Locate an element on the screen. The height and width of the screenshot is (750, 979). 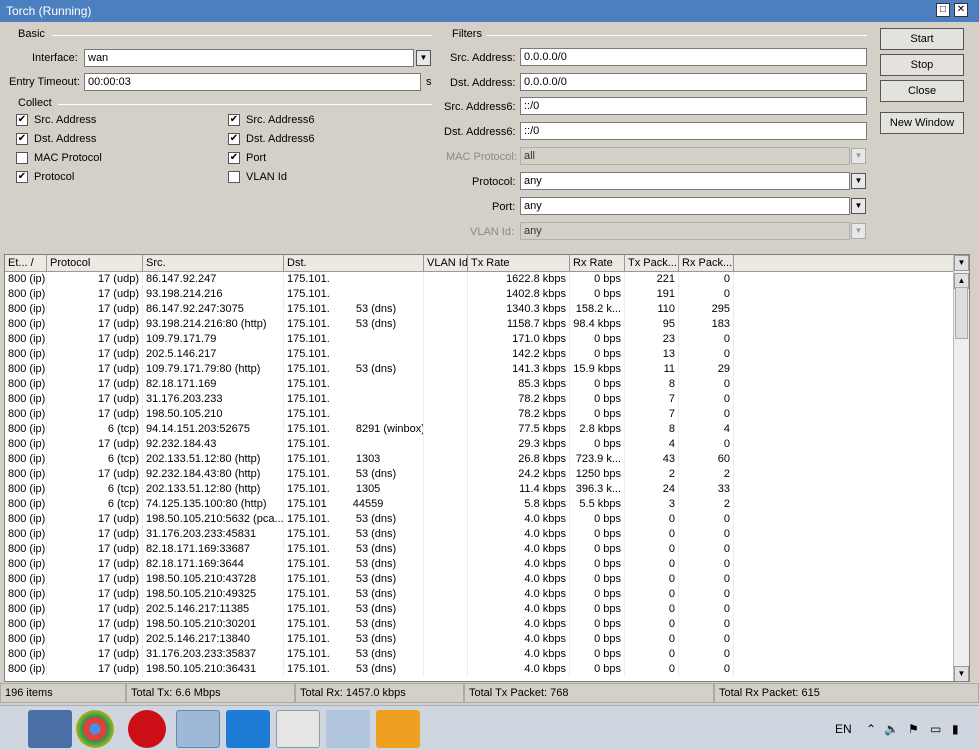
table-cell: 0 bps is located at coordinates (597, 639).